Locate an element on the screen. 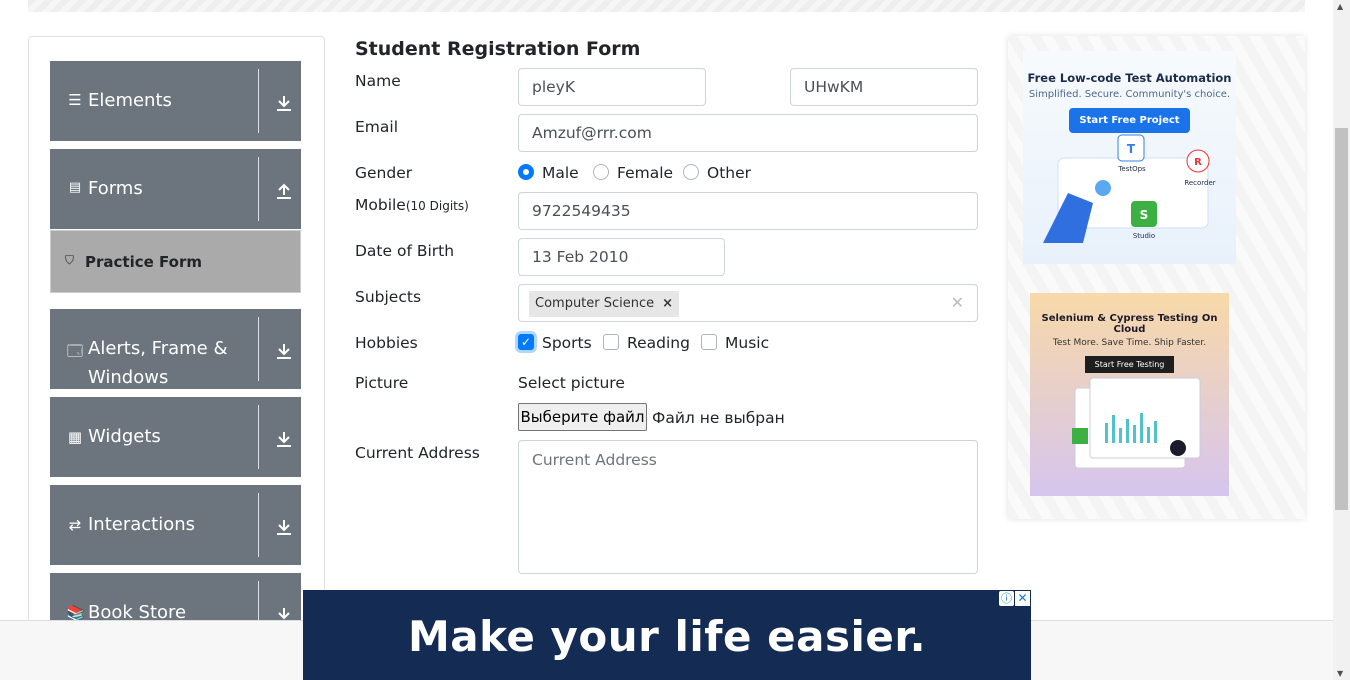  file-status: Файл не выбран is located at coordinates (718, 418).